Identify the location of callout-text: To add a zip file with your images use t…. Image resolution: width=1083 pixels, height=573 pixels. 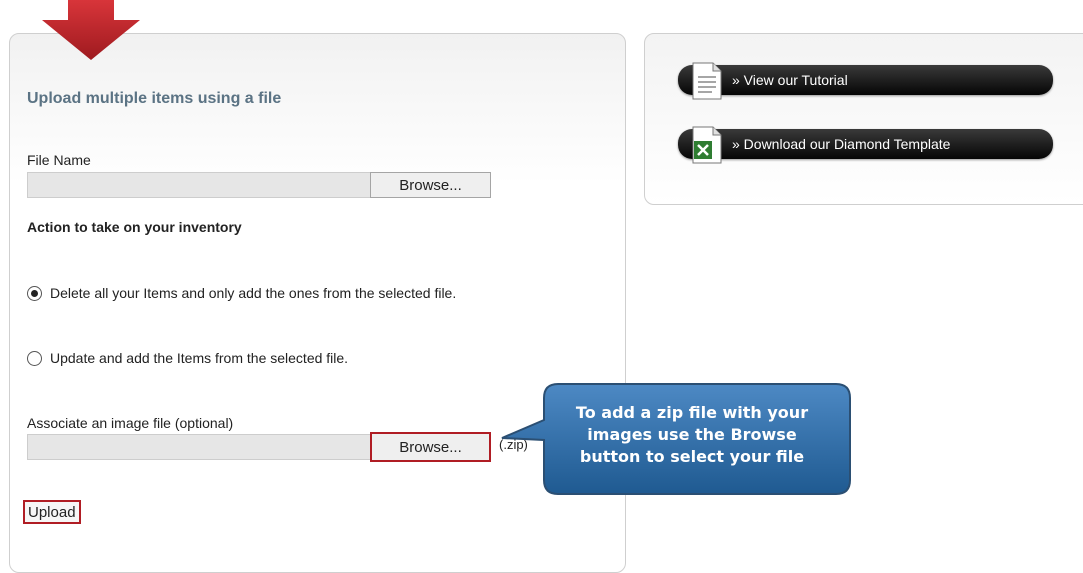
(692, 435).